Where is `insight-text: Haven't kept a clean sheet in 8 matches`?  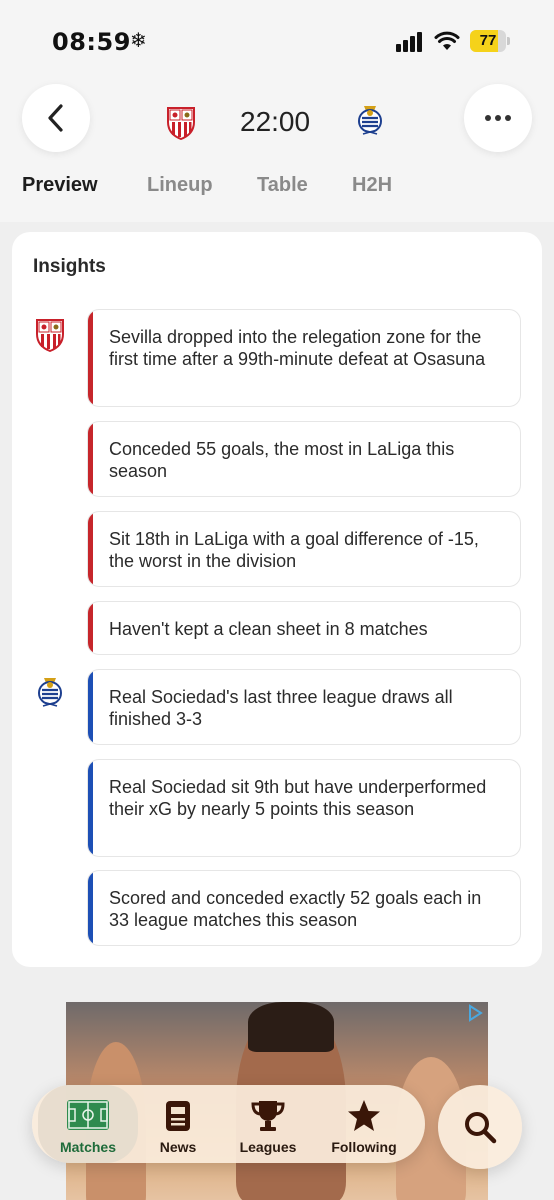 insight-text: Haven't kept a clean sheet in 8 matches is located at coordinates (268, 629).